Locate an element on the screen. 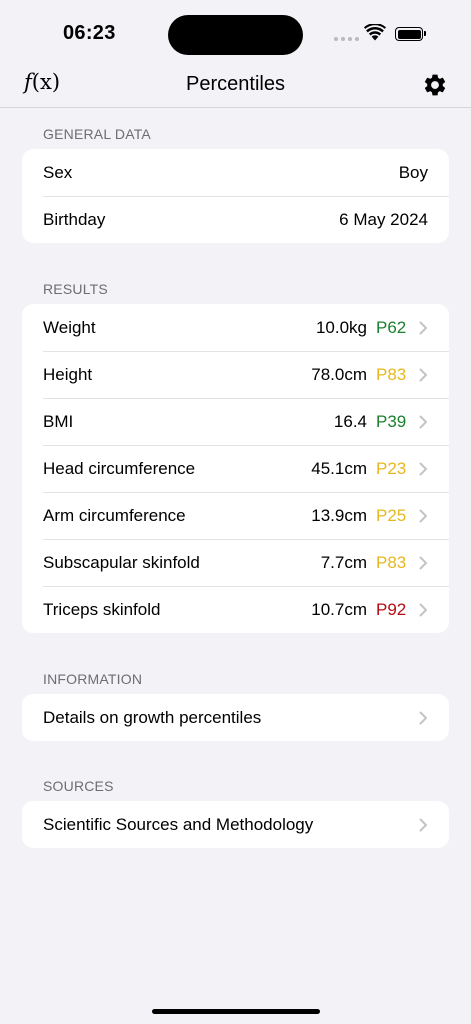  birthday-label: Birthday is located at coordinates (74, 219).